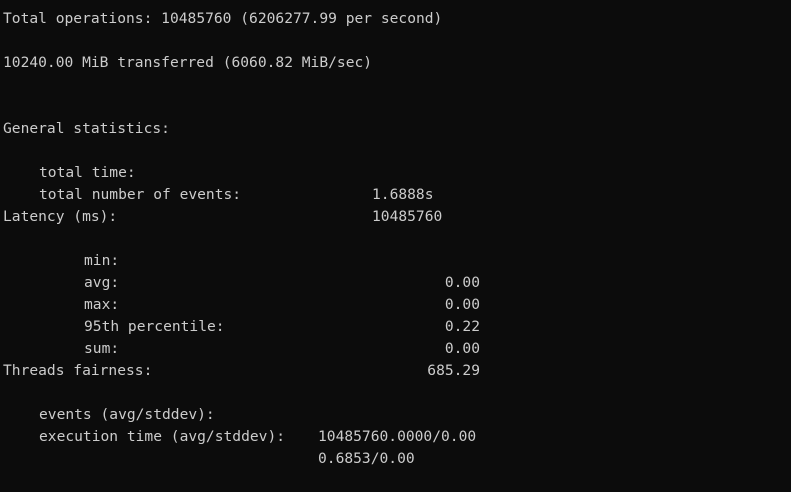 This screenshot has width=791, height=492. Describe the element at coordinates (341, 18) in the screenshot. I see `total-operations-rate: (6206277.99 per second)` at that location.